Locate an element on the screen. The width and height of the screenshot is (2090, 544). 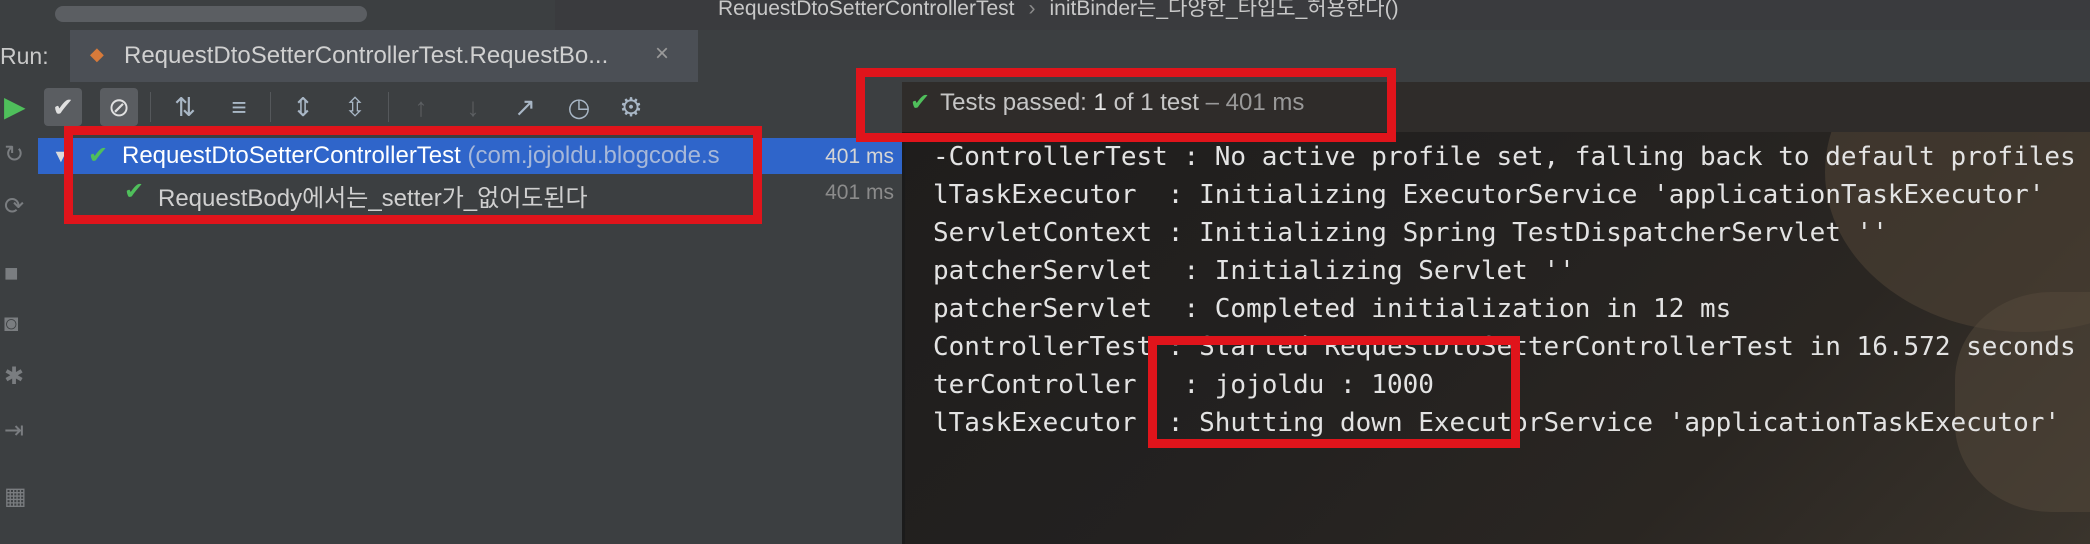
stop-icon: ■ is located at coordinates (11, 274).